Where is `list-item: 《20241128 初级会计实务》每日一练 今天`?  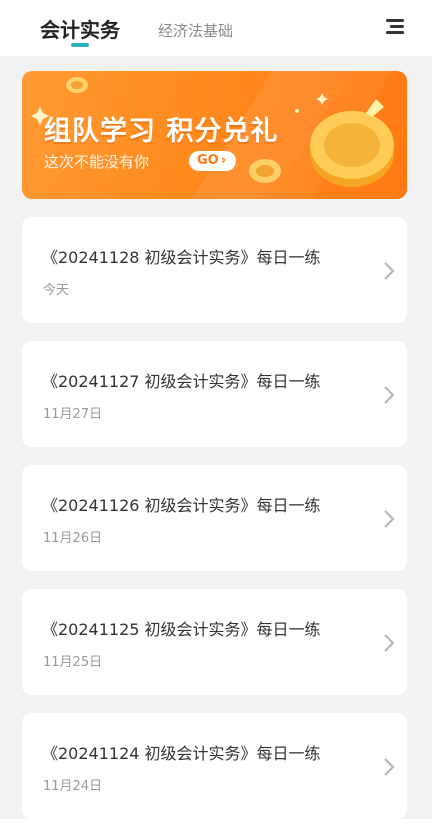
list-item: 《20241128 初级会计实务》每日一练 今天 is located at coordinates (214, 270).